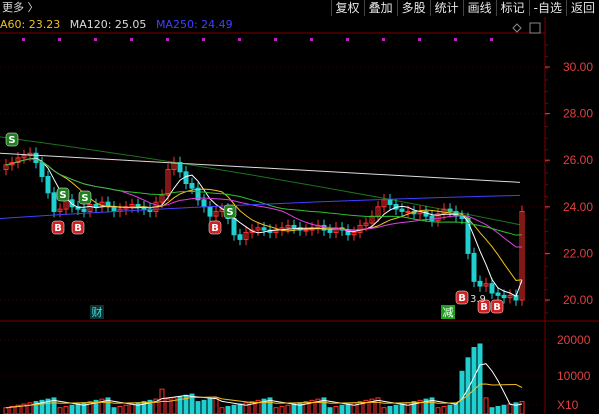  What do you see at coordinates (260, 167) in the screenshot?
I see `ma120-line` at bounding box center [260, 167].